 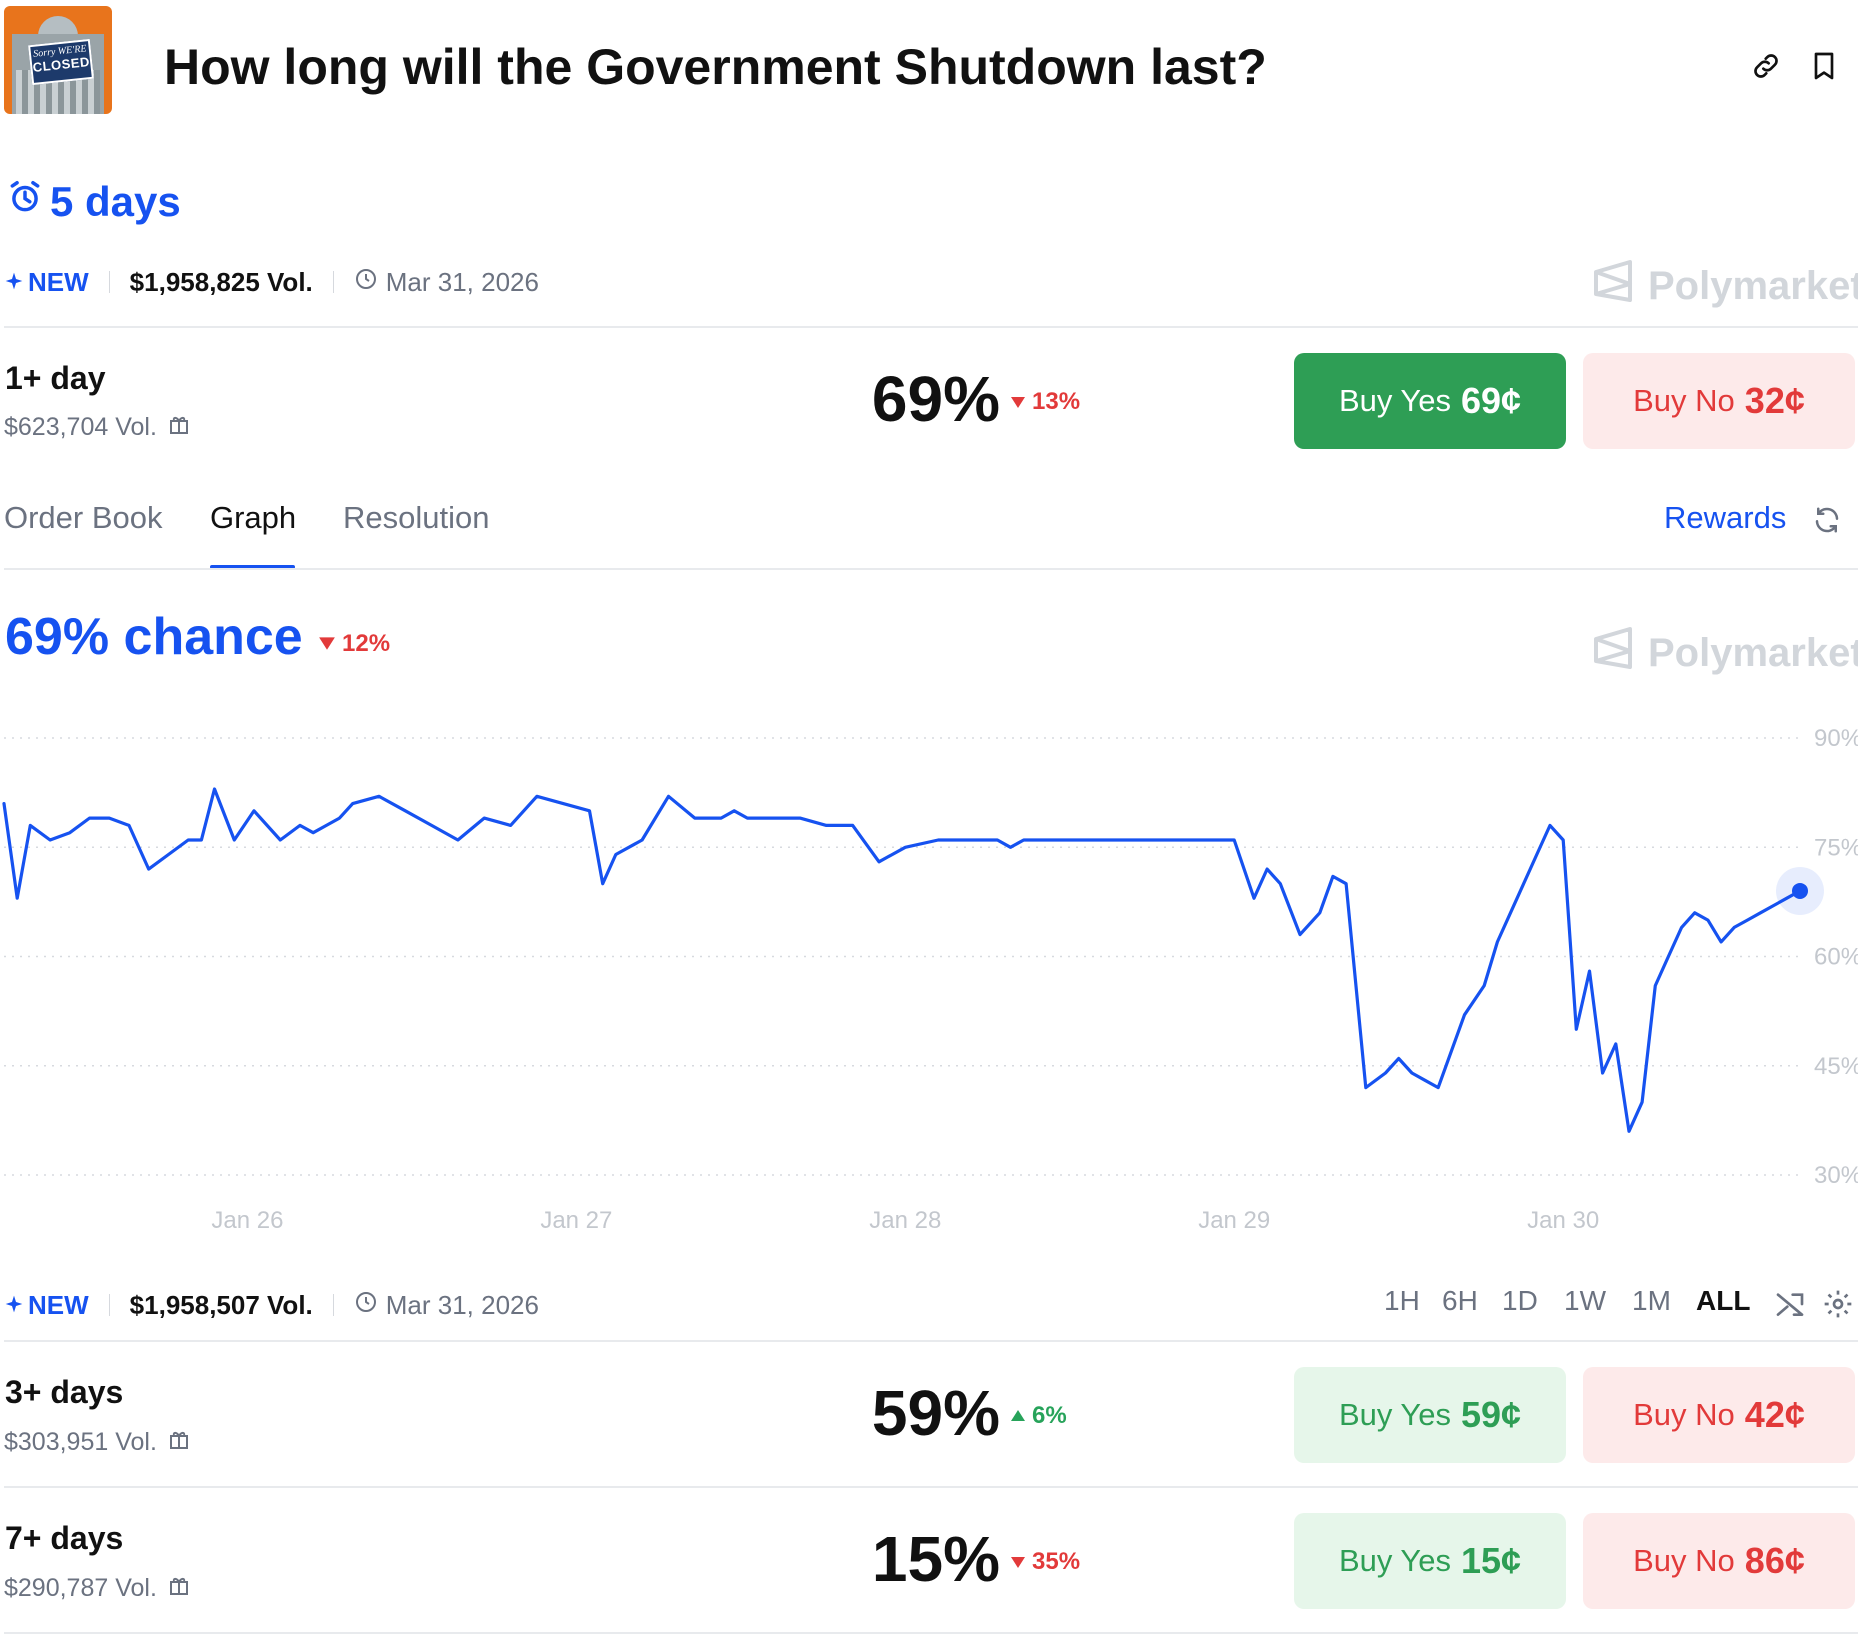 What do you see at coordinates (1774, 1414) in the screenshot?
I see `buy-no-price: 42¢` at bounding box center [1774, 1414].